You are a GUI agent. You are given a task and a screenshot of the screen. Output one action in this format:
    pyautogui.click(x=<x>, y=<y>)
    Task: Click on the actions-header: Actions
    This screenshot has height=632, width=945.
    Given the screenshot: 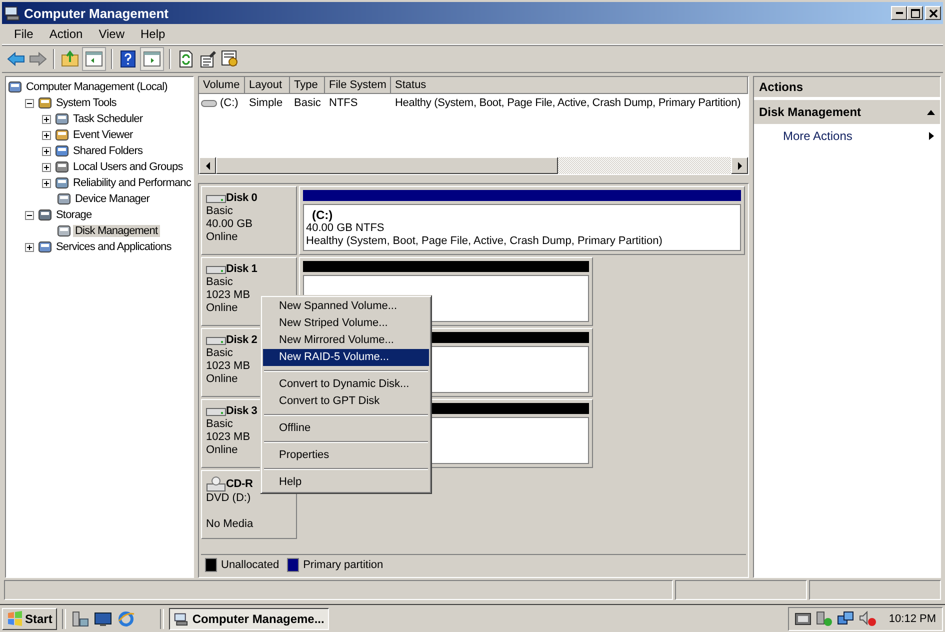 What is the action you would take?
    pyautogui.click(x=847, y=87)
    